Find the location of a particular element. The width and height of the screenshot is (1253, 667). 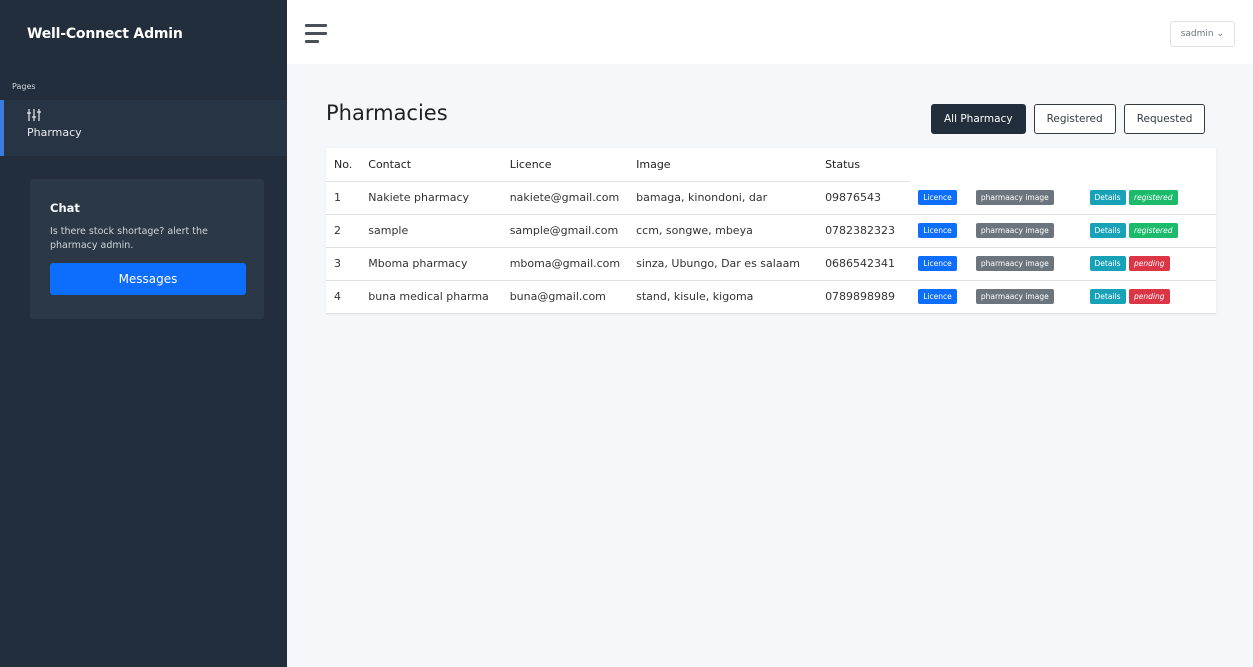

sidebar-item-pharmacy: Pharmacy is located at coordinates (143, 128).